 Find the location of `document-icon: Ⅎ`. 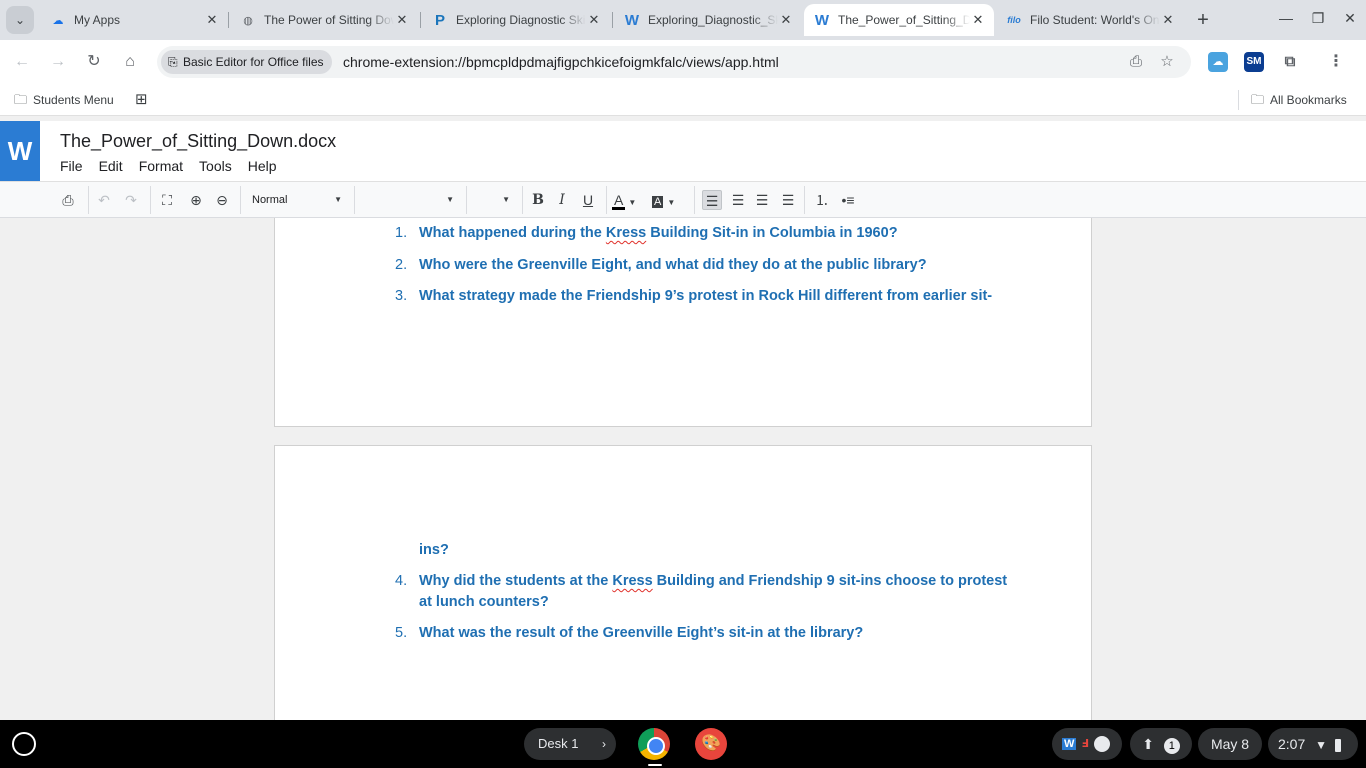

document-icon: Ⅎ is located at coordinates (1085, 744).